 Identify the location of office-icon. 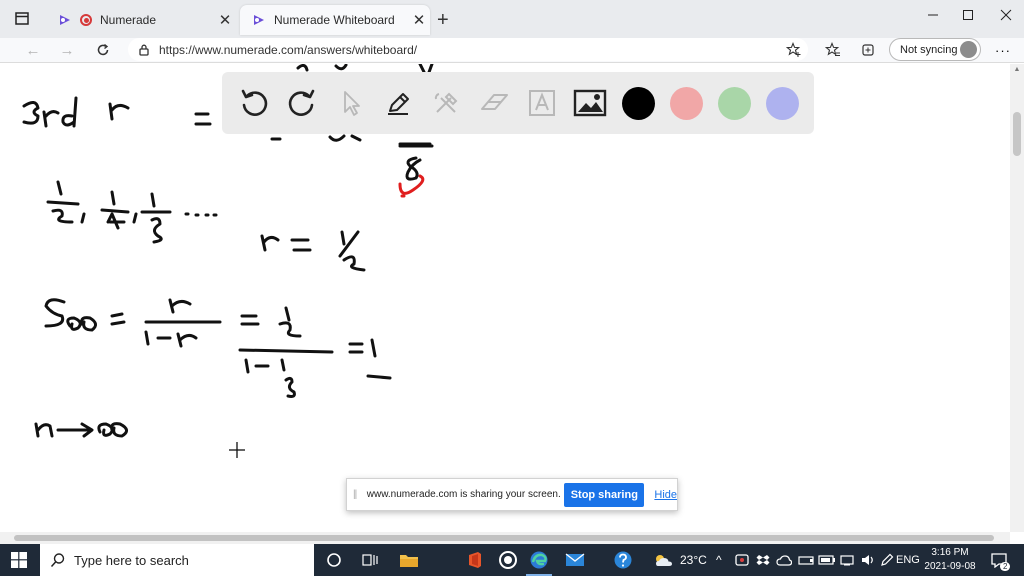
(475, 560).